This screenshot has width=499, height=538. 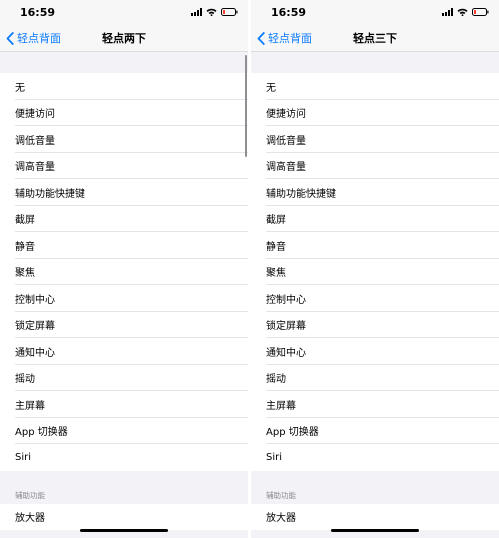 What do you see at coordinates (124, 38) in the screenshot?
I see `nav-bar: 轻点背面 轻点两下` at bounding box center [124, 38].